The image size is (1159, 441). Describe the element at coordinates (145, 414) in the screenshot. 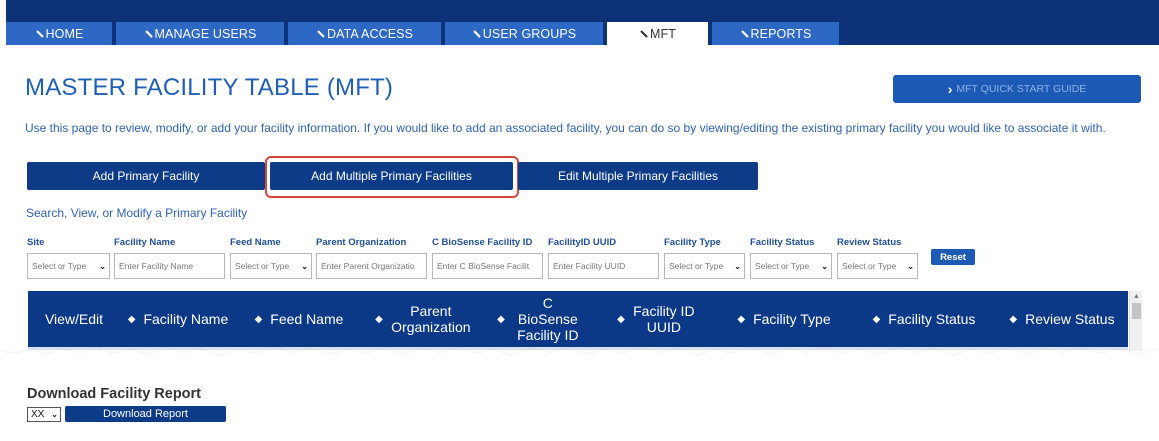

I see `download-report-button: Download Report` at that location.